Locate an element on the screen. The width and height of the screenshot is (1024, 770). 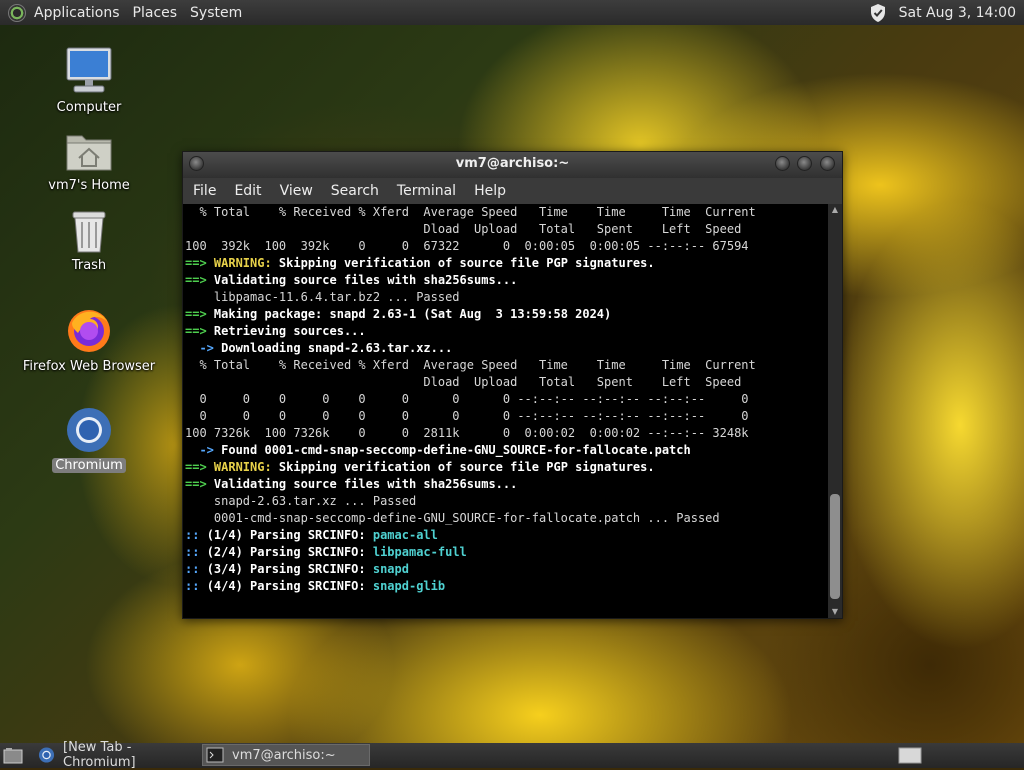
menu-file: File is located at coordinates (203, 191).